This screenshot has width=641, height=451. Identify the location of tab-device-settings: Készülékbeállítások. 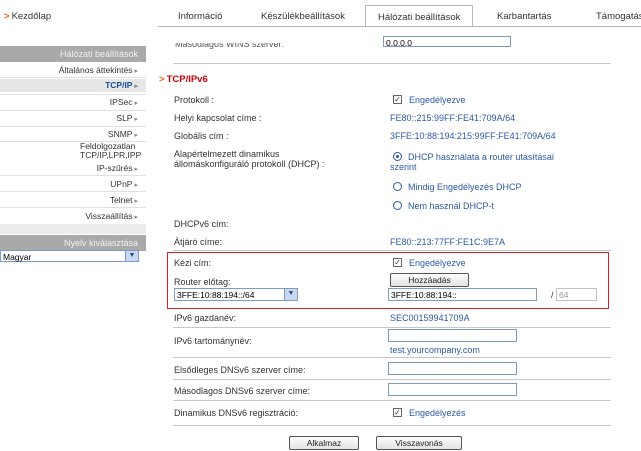
(303, 16).